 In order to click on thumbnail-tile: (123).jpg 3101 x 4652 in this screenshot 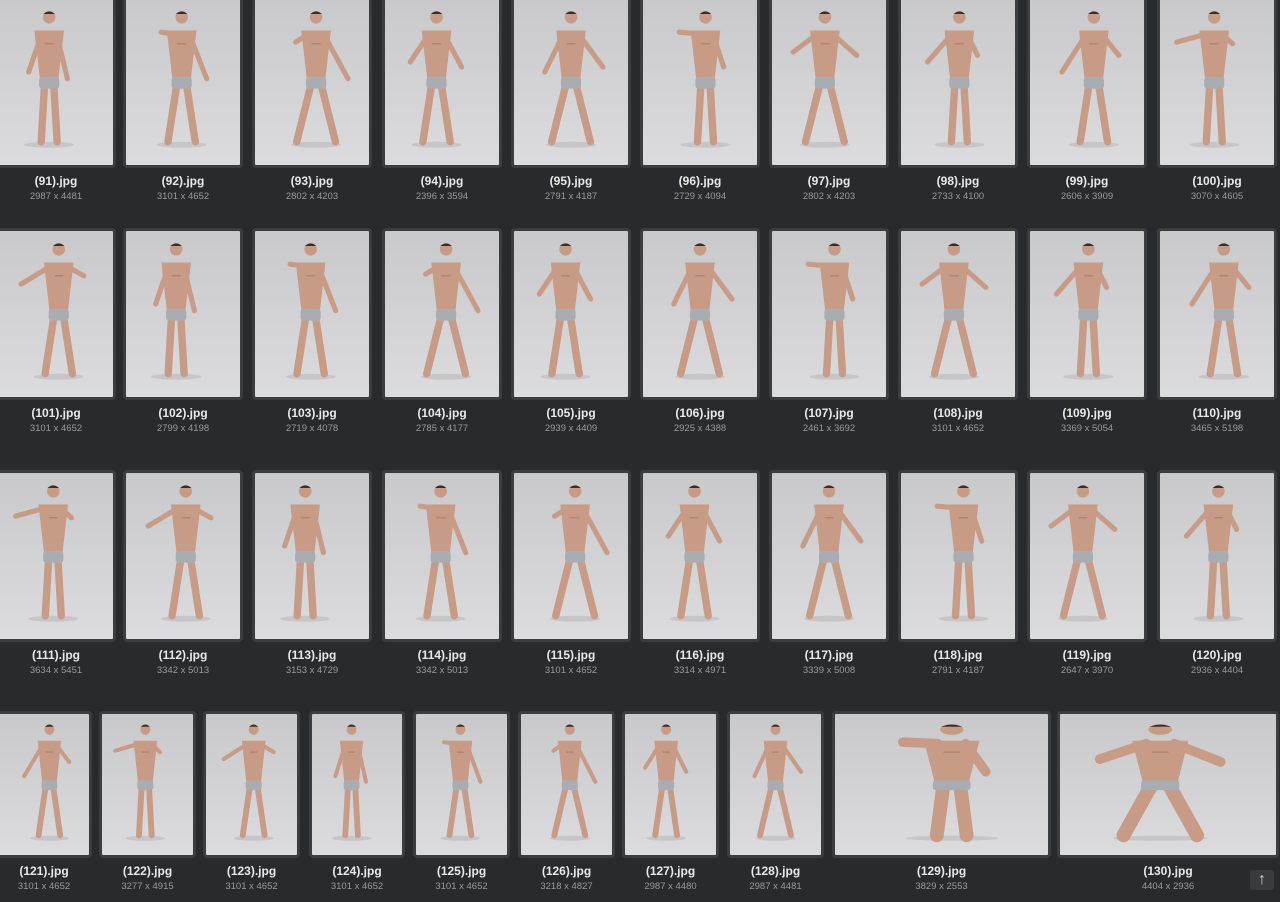, I will do `click(251, 806)`.